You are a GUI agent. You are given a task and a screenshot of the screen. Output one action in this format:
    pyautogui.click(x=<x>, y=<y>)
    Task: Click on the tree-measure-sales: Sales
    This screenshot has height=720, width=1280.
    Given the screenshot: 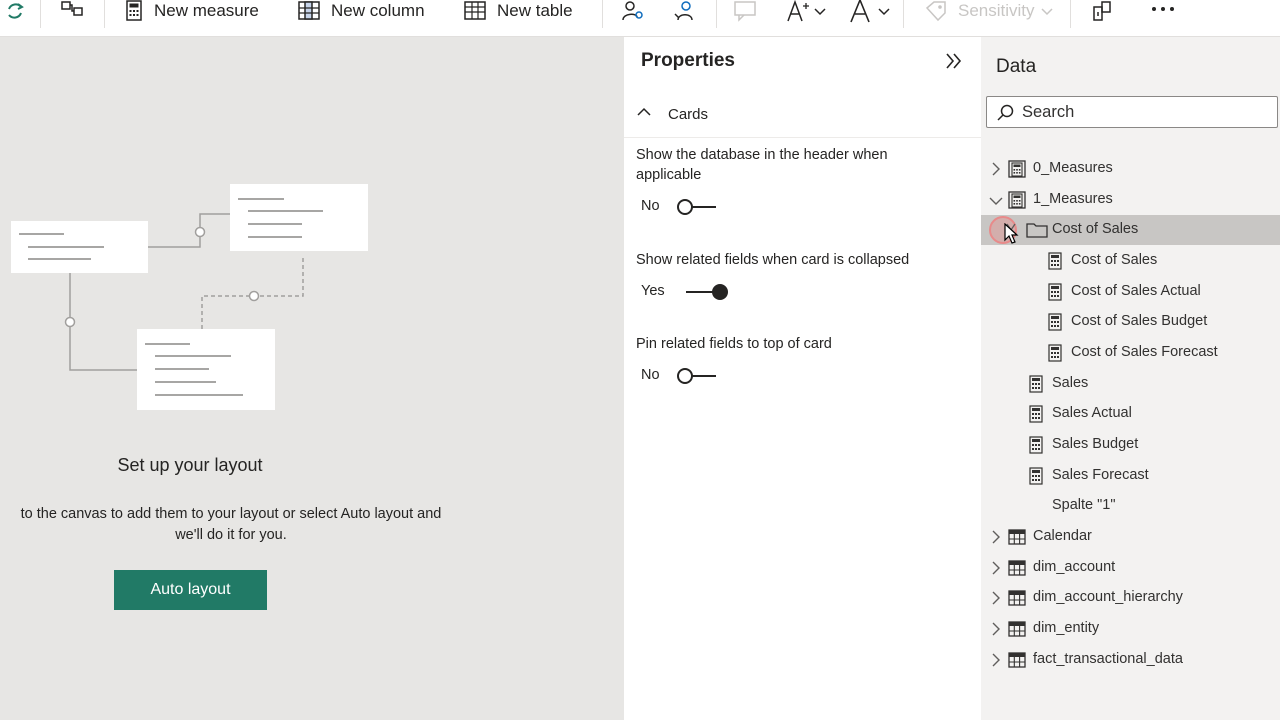 What is the action you would take?
    pyautogui.click(x=1130, y=384)
    